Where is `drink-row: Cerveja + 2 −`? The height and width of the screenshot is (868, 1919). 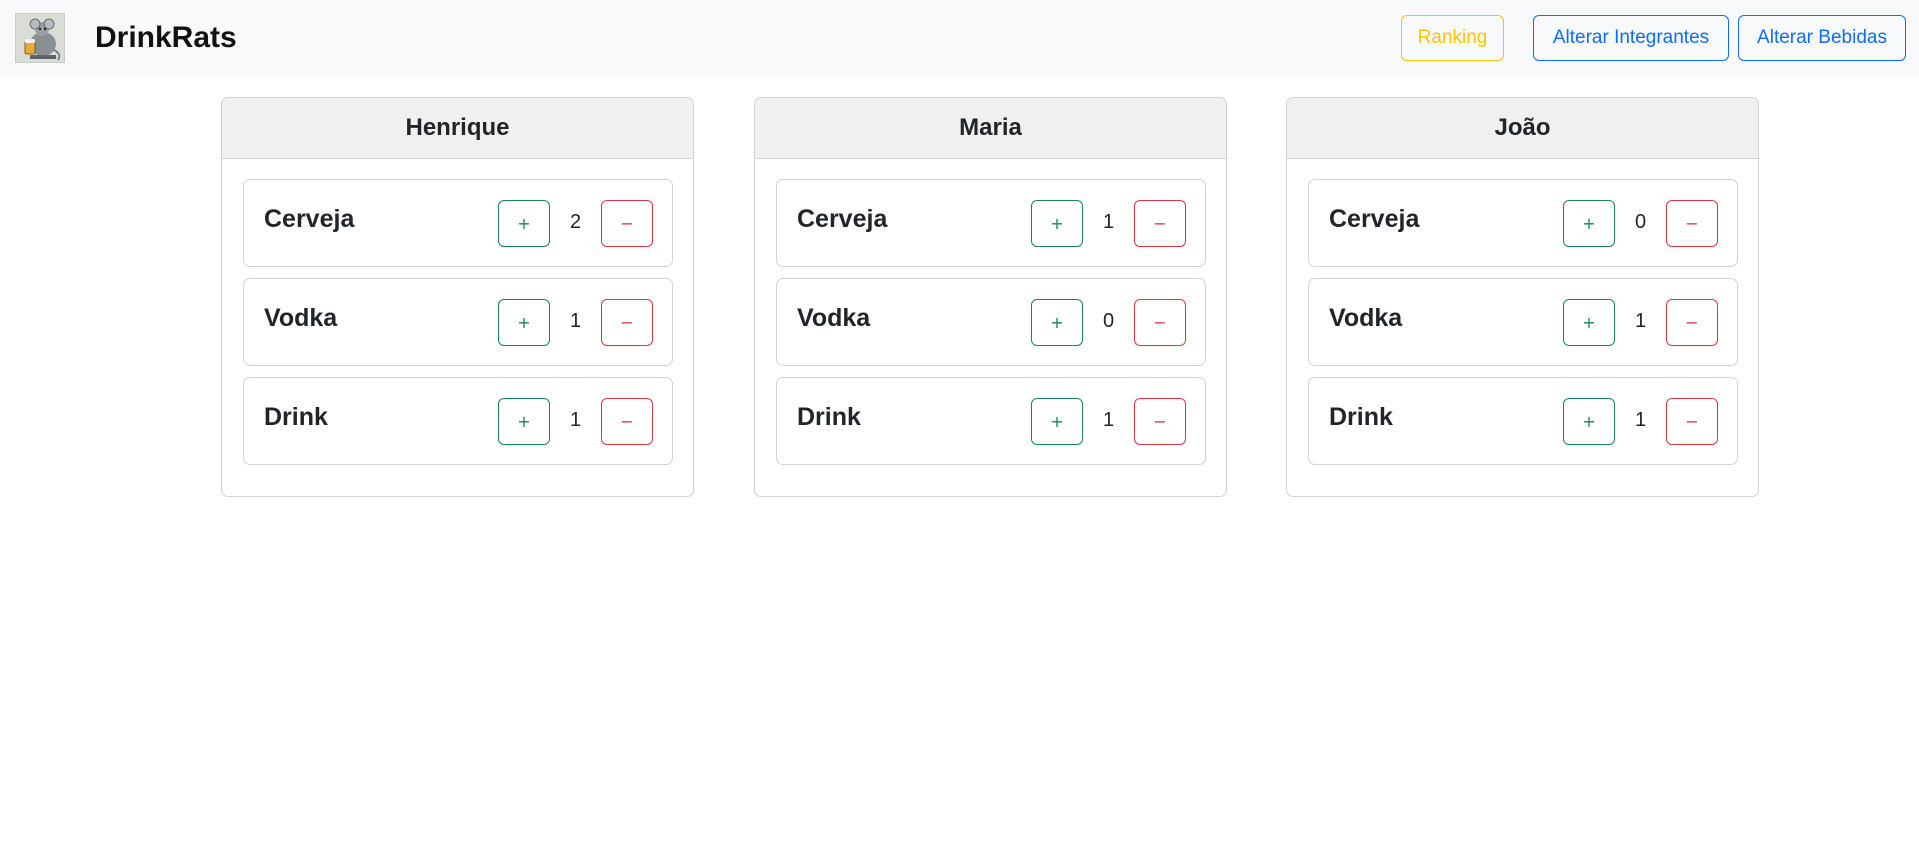 drink-row: Cerveja + 2 − is located at coordinates (458, 223).